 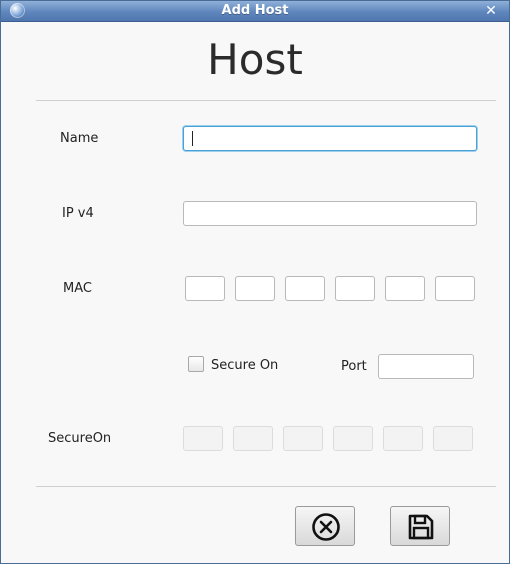 I want to click on close-button: ✕, so click(x=491, y=11).